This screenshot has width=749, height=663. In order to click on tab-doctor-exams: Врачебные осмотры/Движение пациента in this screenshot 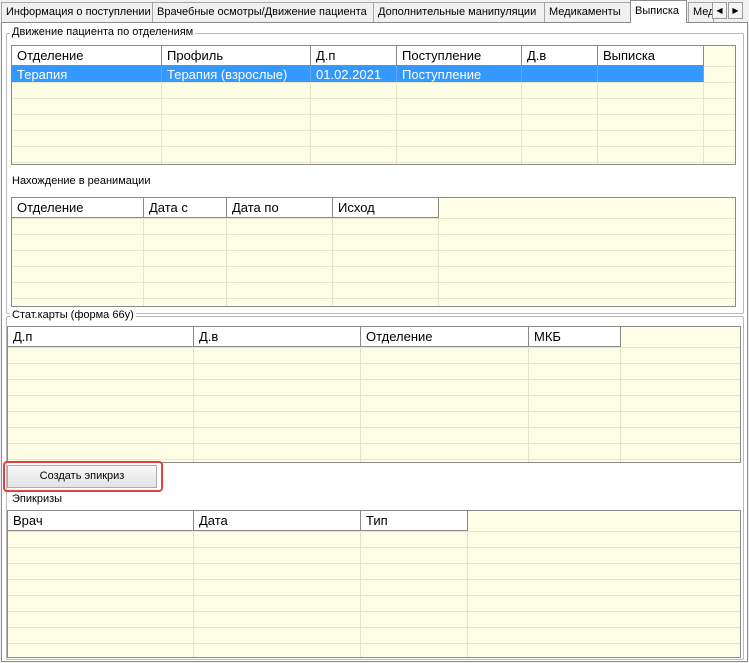, I will do `click(263, 12)`.